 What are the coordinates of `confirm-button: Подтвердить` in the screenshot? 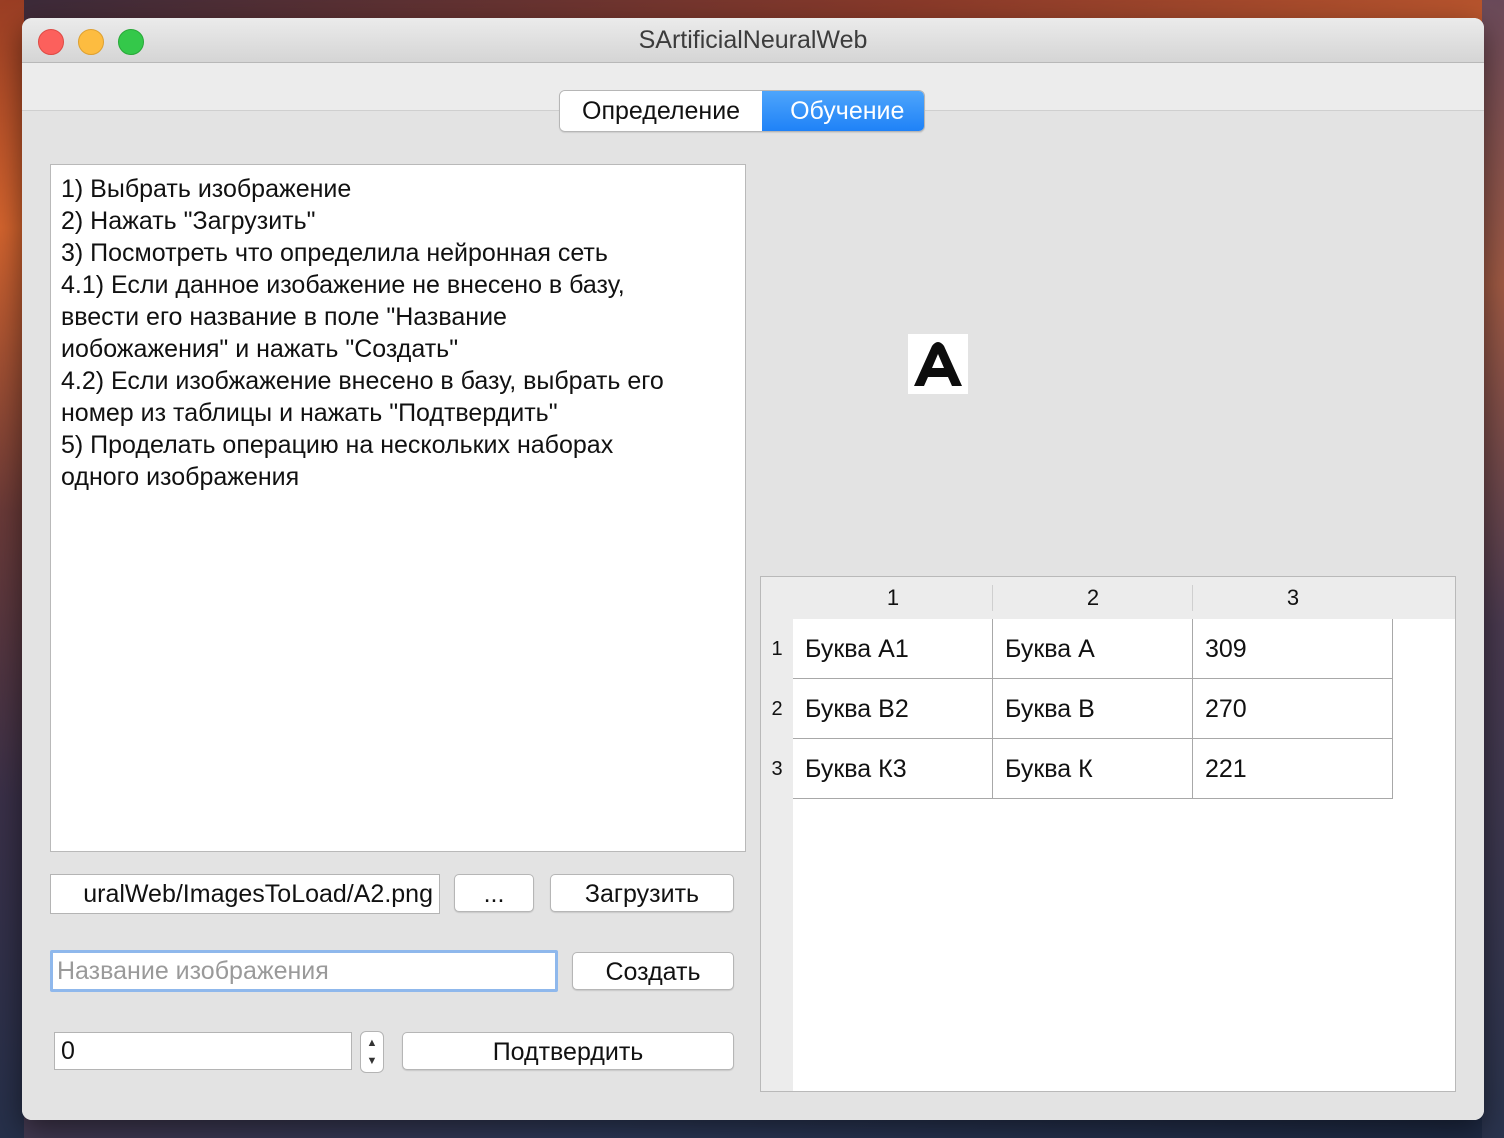 It's located at (568, 1051).